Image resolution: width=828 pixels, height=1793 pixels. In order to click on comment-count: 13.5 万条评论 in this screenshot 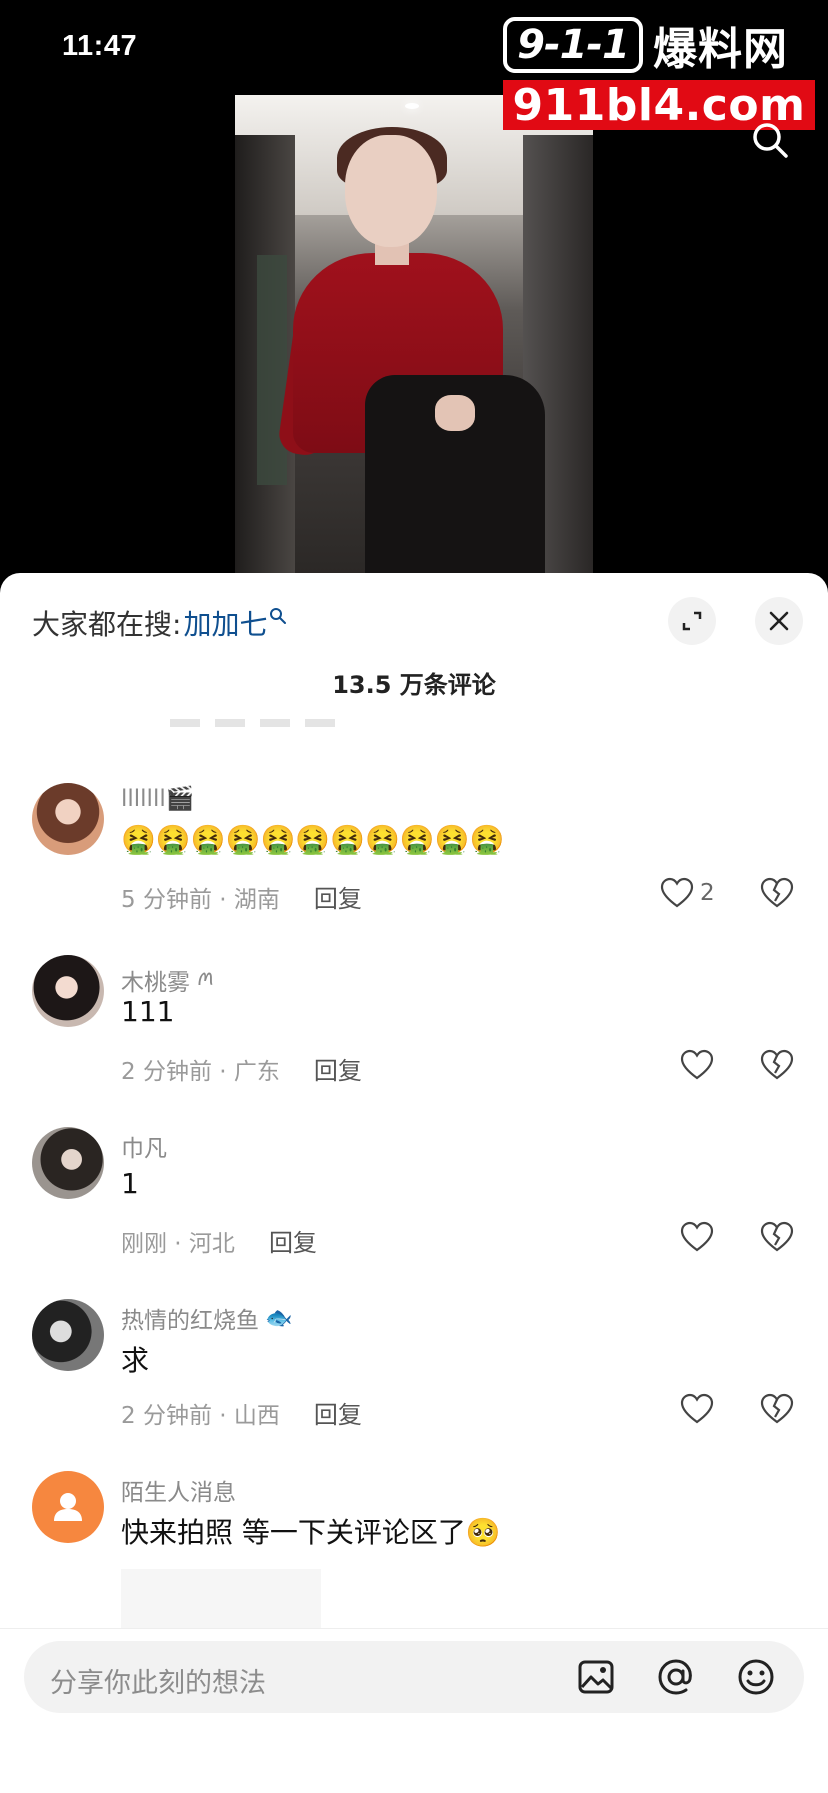, I will do `click(414, 685)`.